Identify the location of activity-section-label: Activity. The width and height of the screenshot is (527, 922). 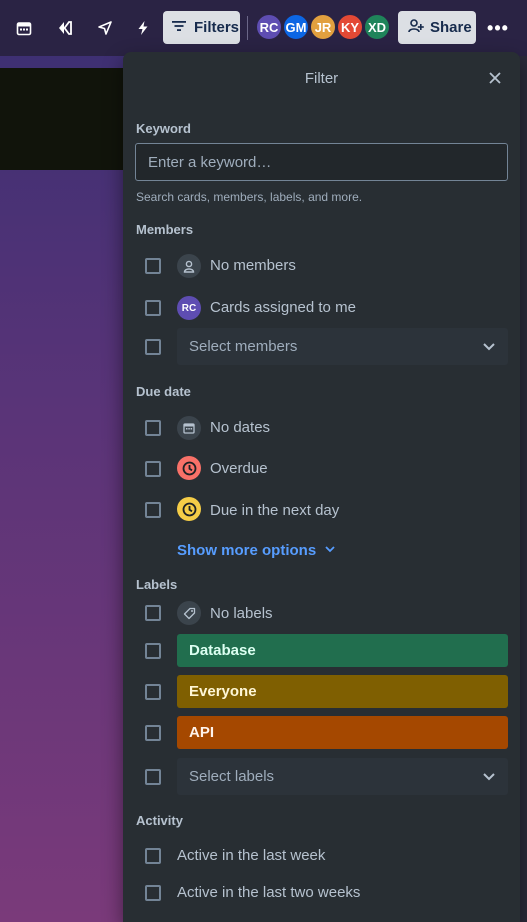
(159, 820).